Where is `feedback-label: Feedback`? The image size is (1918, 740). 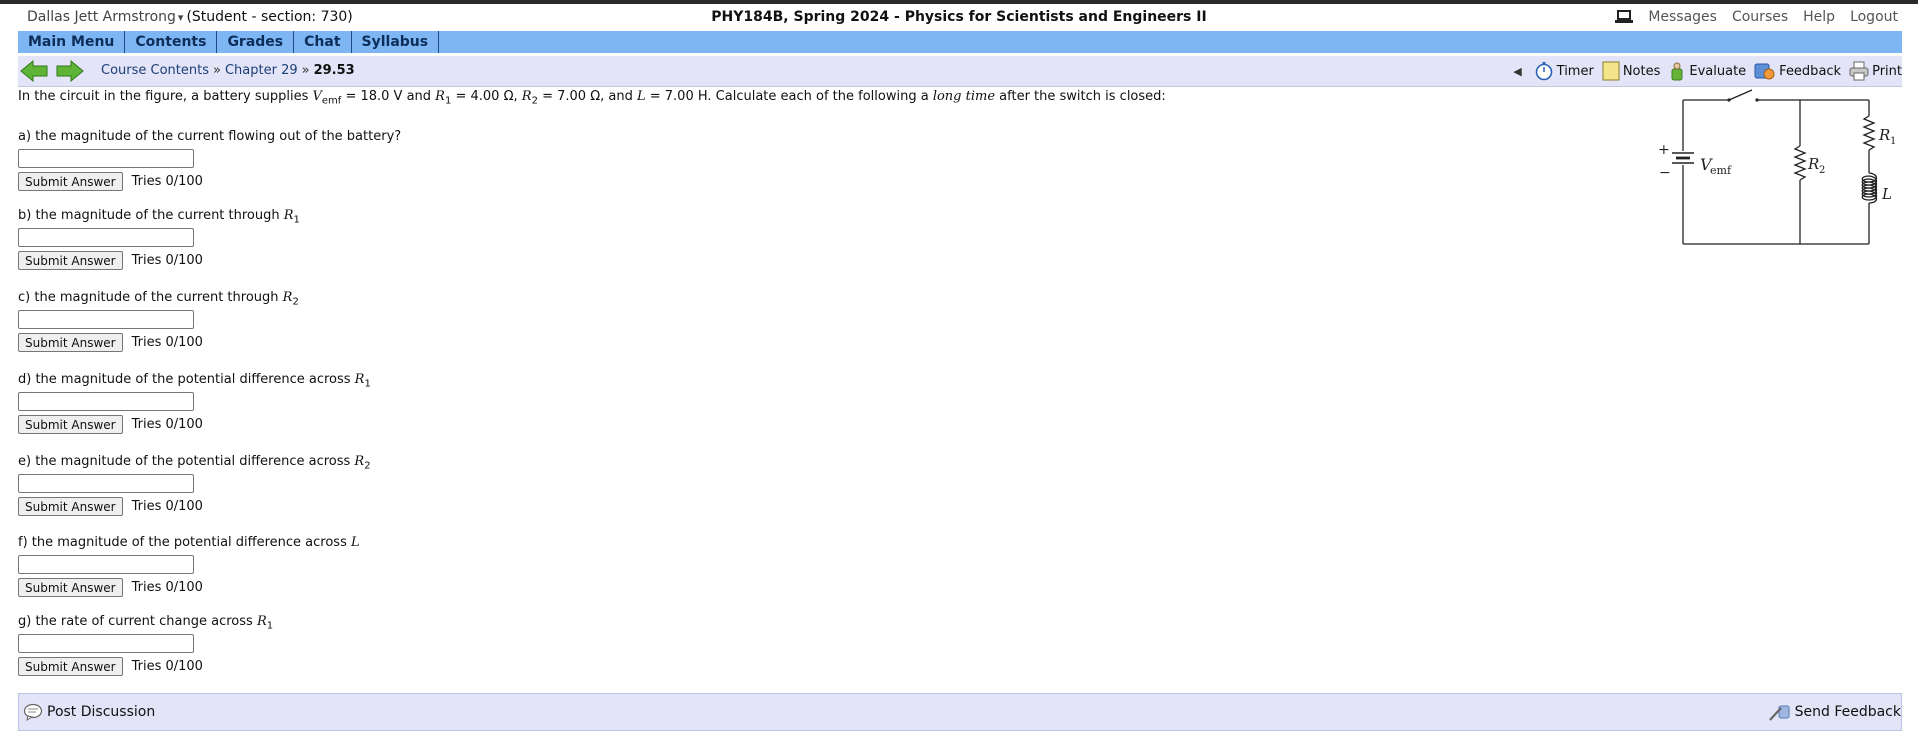 feedback-label: Feedback is located at coordinates (1810, 71).